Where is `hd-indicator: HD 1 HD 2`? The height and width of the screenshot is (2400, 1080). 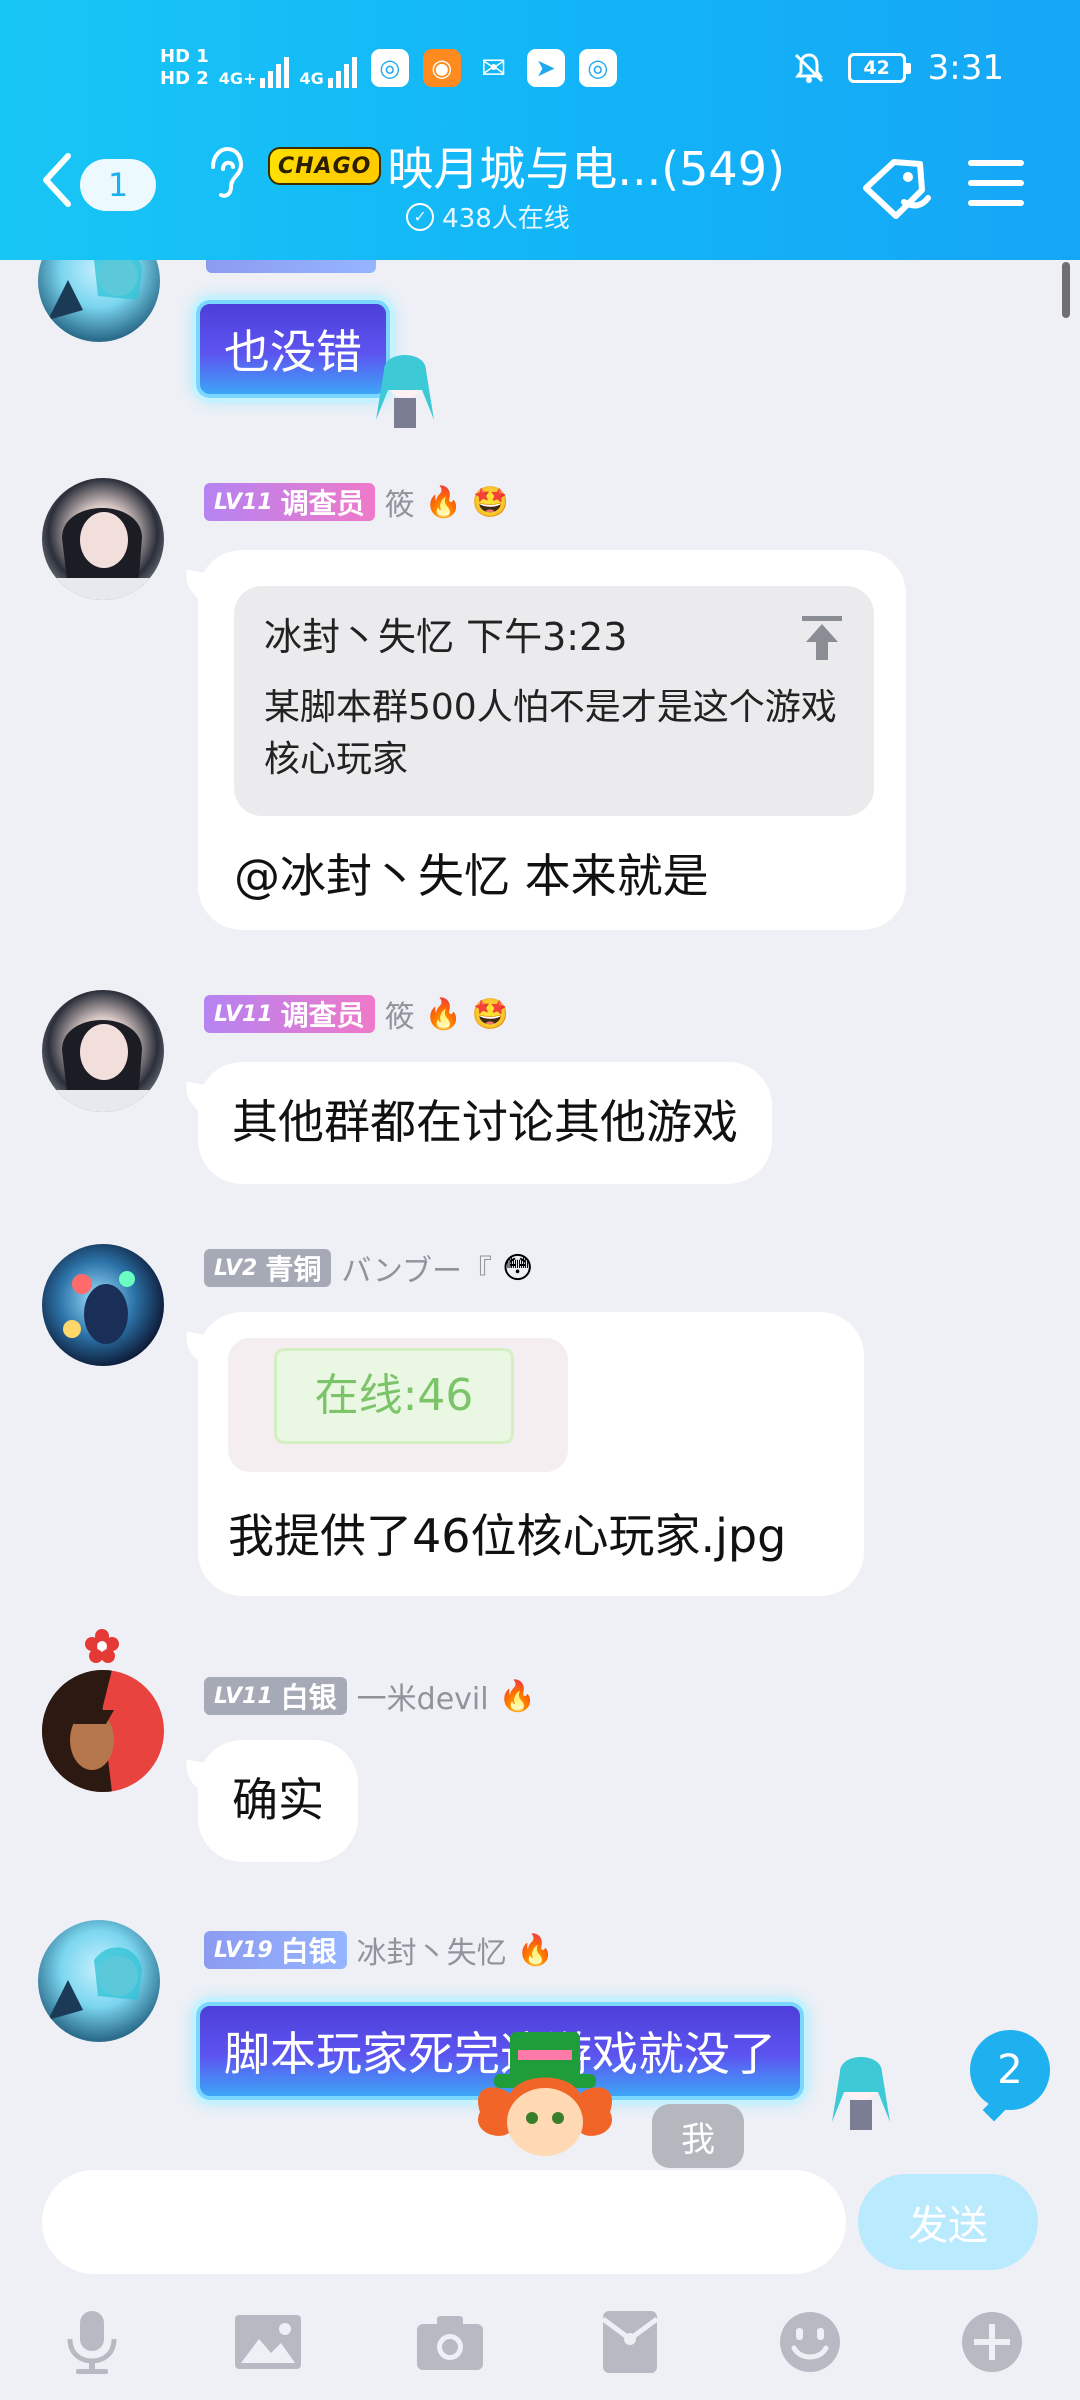
hd-indicator: HD 1 HD 2 is located at coordinates (184, 68).